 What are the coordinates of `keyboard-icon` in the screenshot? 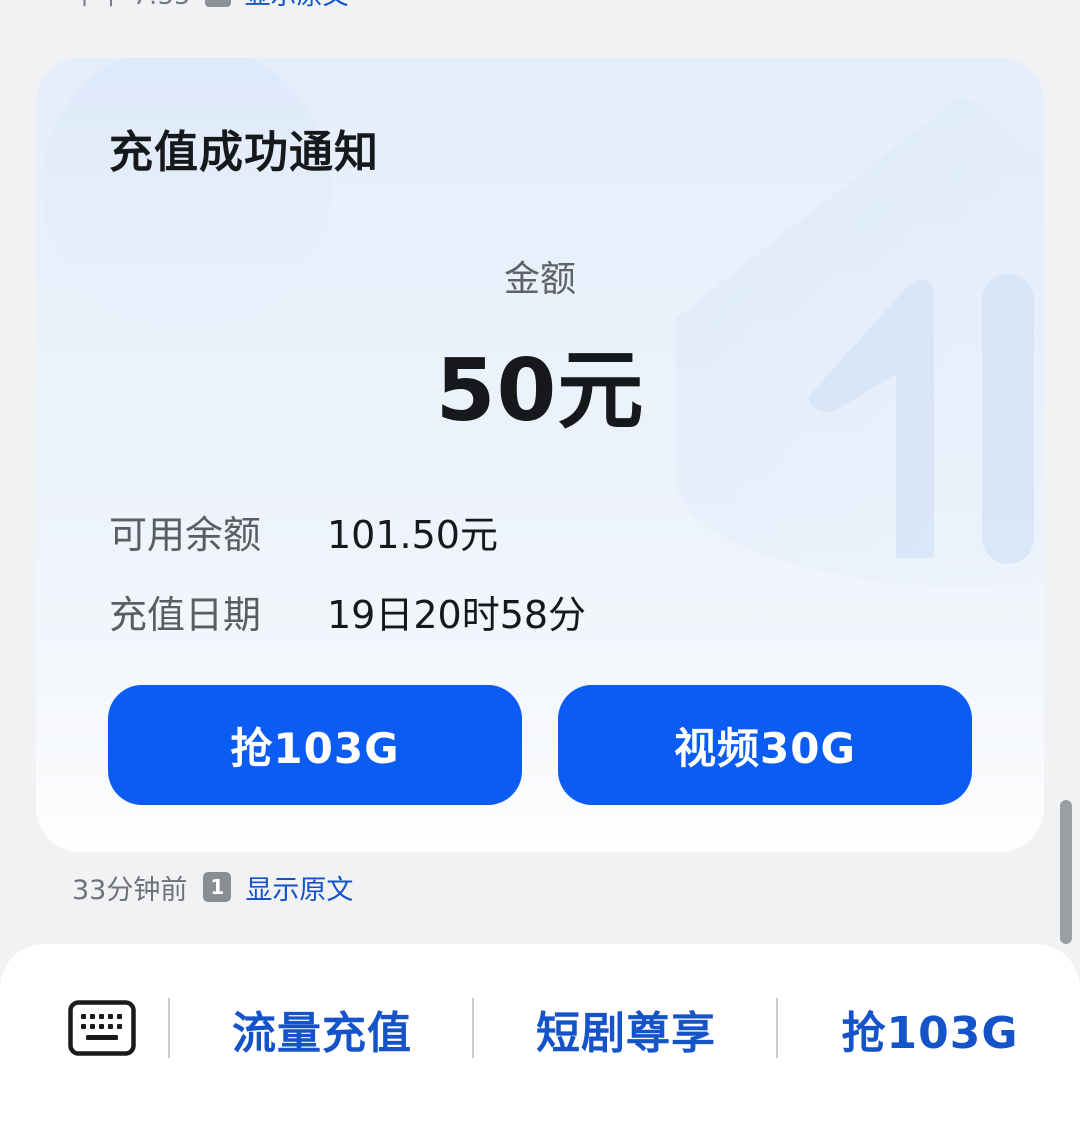 It's located at (102, 1028).